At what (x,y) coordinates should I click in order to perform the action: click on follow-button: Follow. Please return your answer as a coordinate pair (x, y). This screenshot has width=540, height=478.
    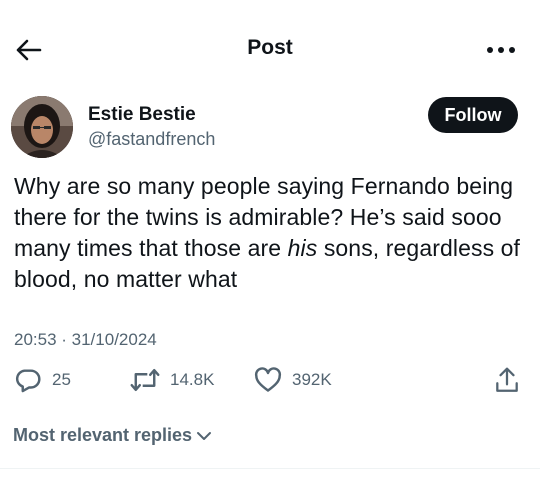
    Looking at the image, I should click on (473, 115).